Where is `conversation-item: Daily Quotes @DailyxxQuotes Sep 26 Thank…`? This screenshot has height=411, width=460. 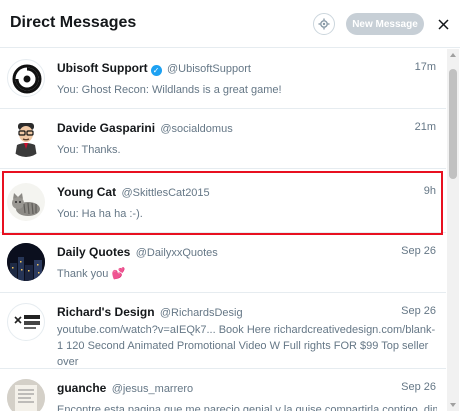
conversation-item: Daily Quotes @DailyxxQuotes Sep 26 Thank… is located at coordinates (223, 263).